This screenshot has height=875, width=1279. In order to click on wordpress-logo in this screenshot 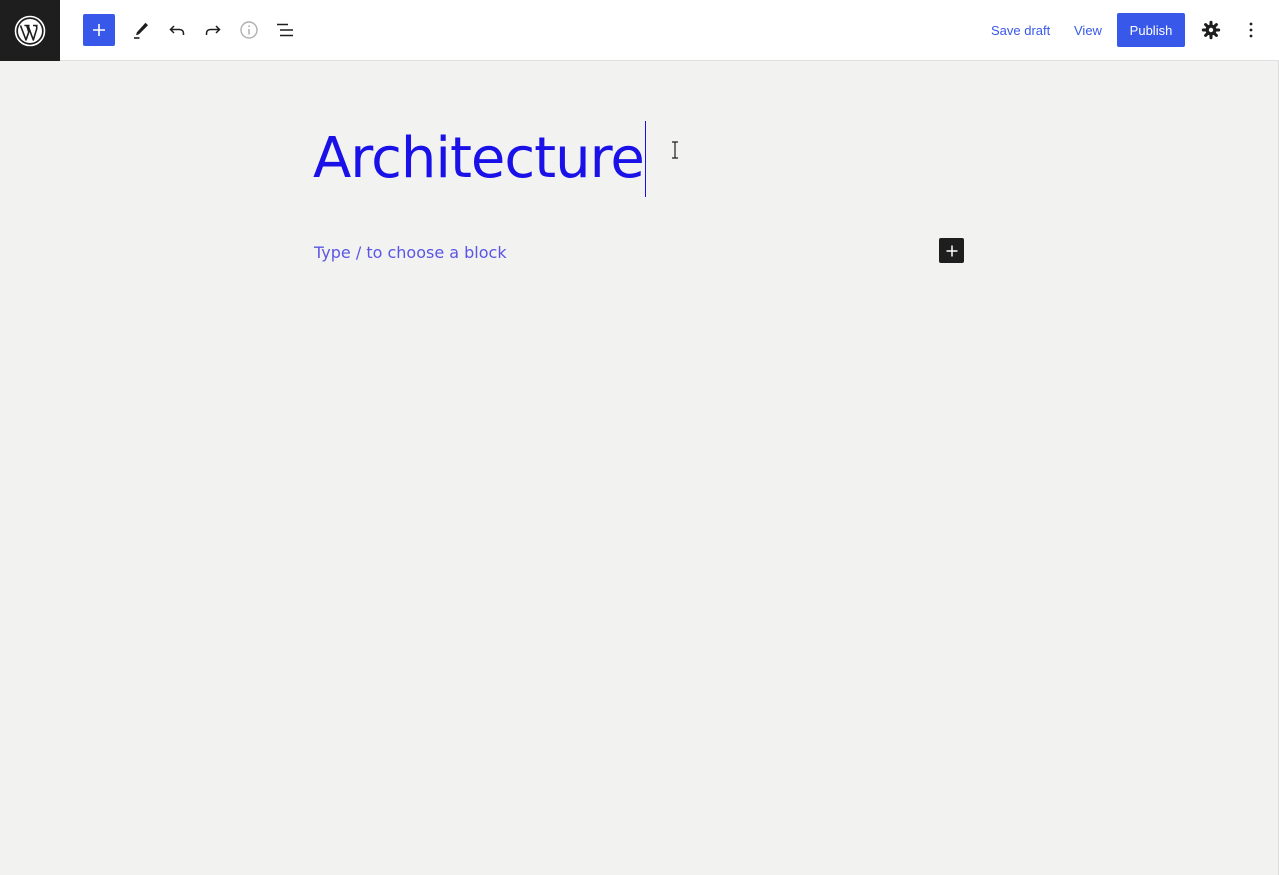, I will do `click(30, 30)`.